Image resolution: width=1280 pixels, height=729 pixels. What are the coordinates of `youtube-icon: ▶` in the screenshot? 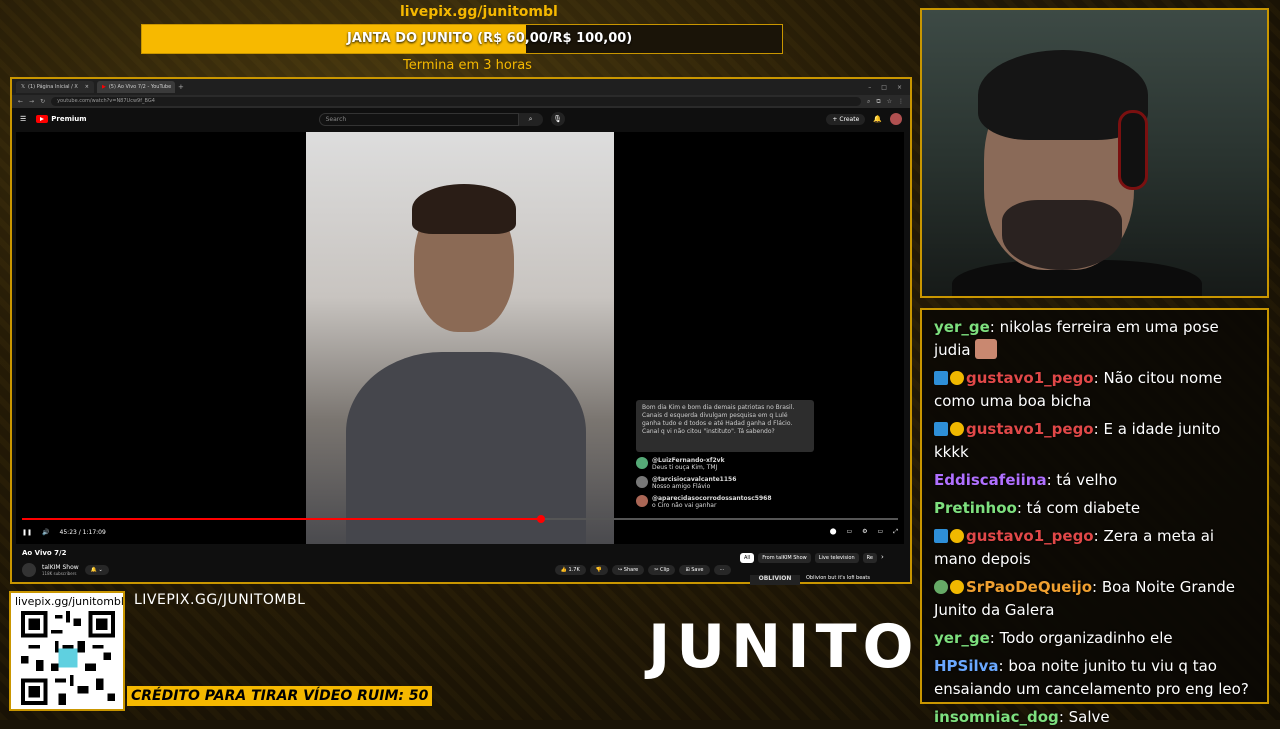 It's located at (104, 87).